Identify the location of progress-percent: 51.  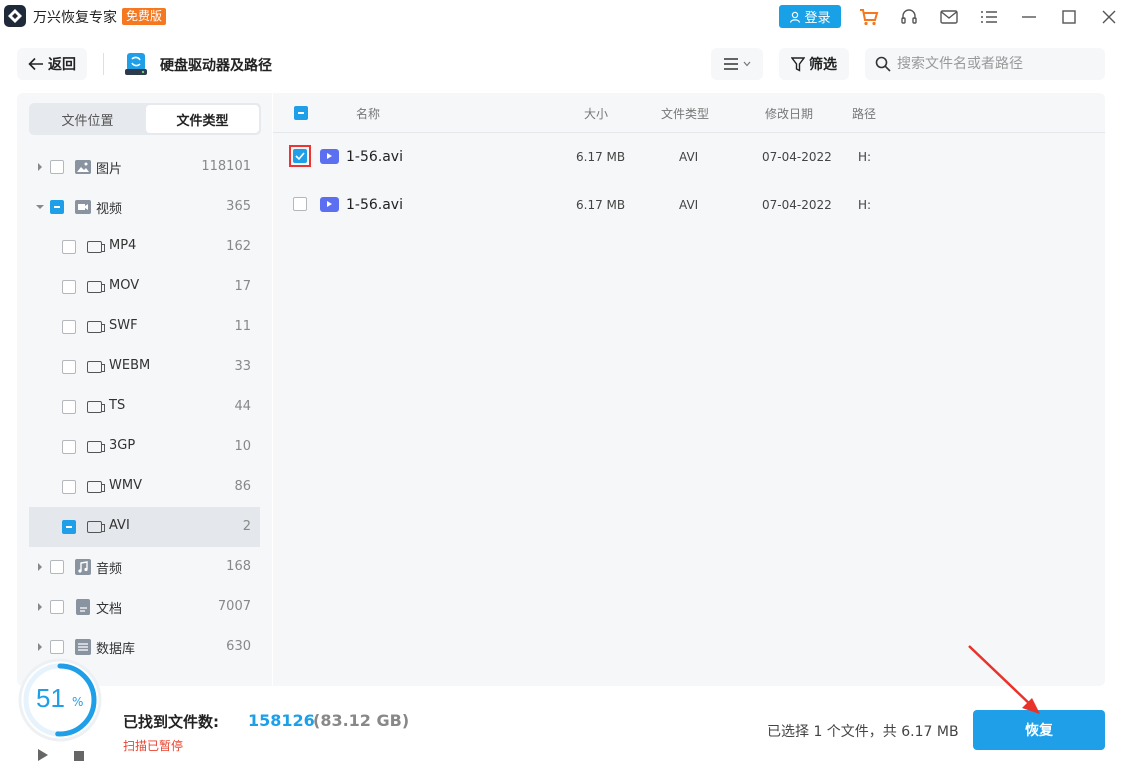
(50, 698).